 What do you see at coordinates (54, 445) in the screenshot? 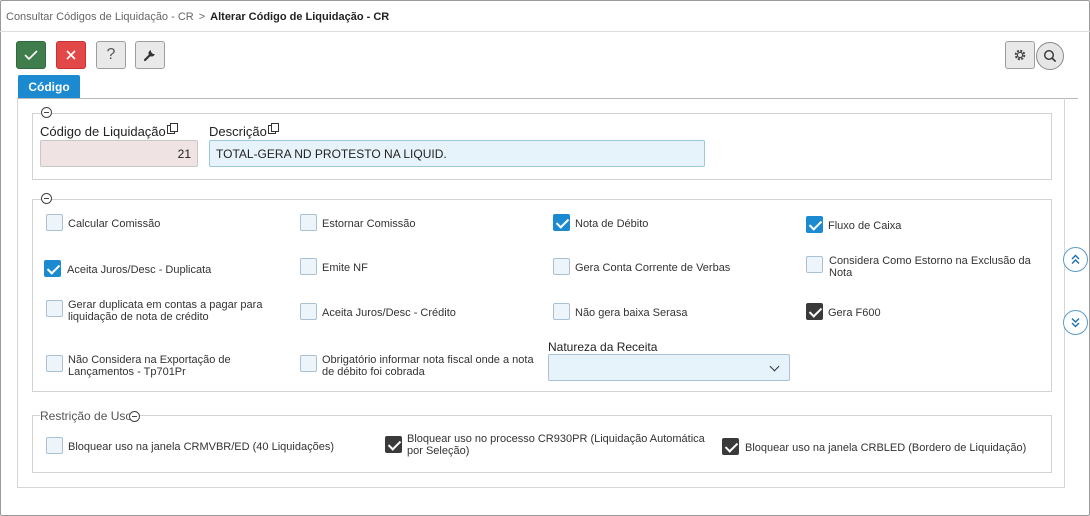
I see `checkbox-bloquear-crmvbr` at bounding box center [54, 445].